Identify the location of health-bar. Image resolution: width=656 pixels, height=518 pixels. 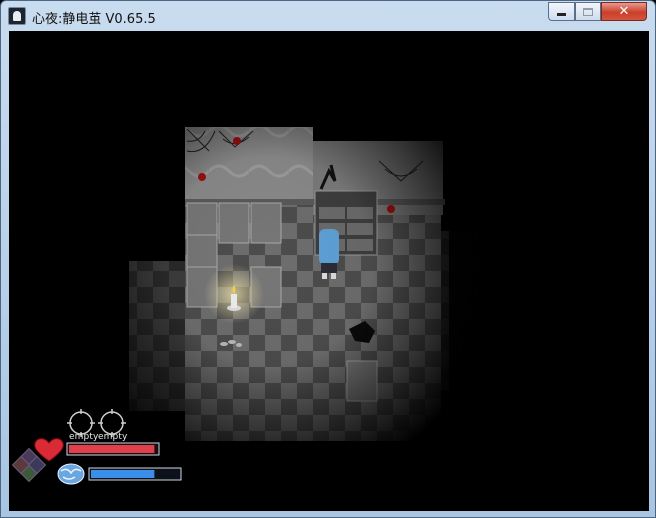
(113, 449).